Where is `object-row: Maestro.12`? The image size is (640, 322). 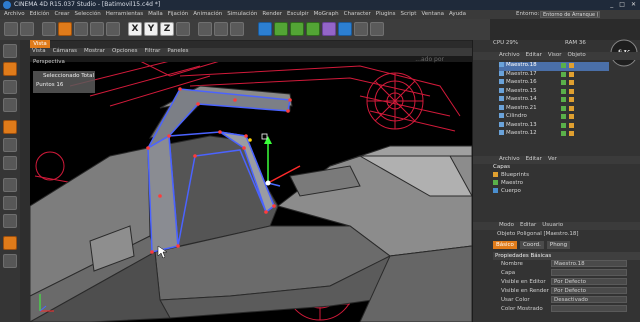
object-row: Maestro.12 is located at coordinates (554, 134).